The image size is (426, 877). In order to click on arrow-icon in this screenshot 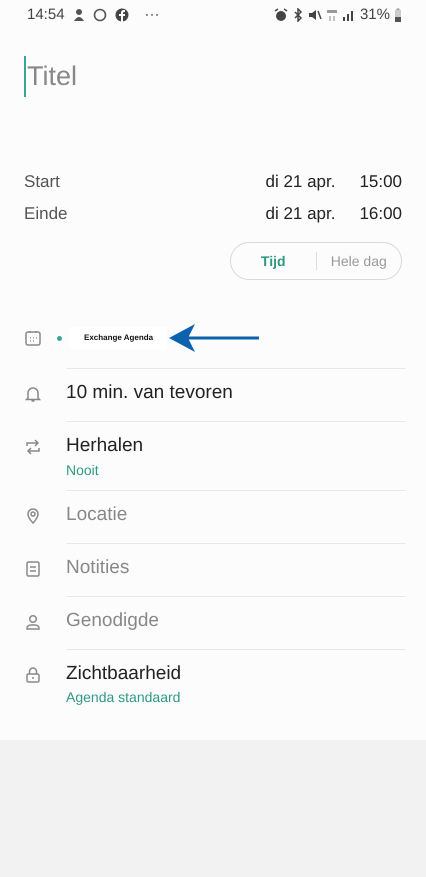, I will do `click(215, 338)`.